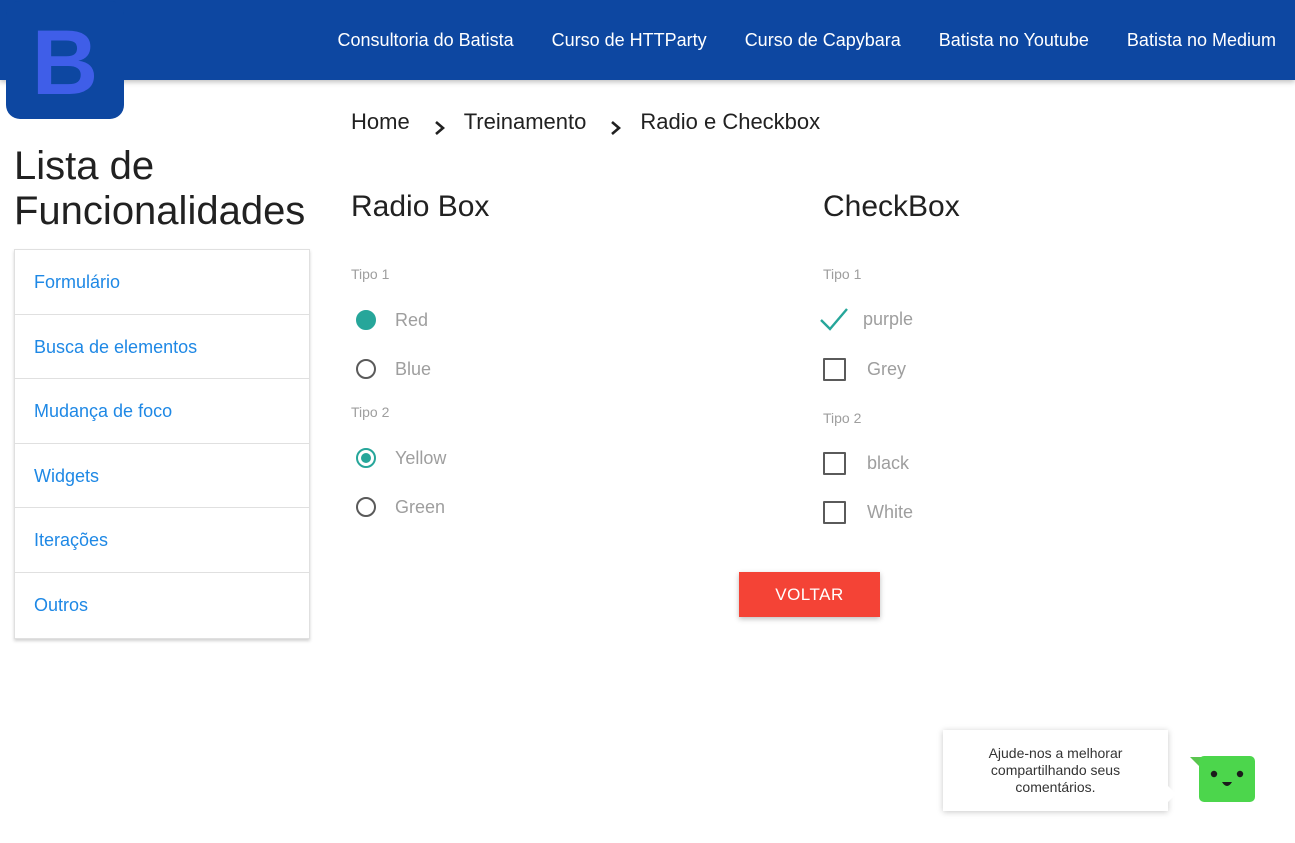  What do you see at coordinates (420, 206) in the screenshot?
I see `radio-box-title: Radio Box` at bounding box center [420, 206].